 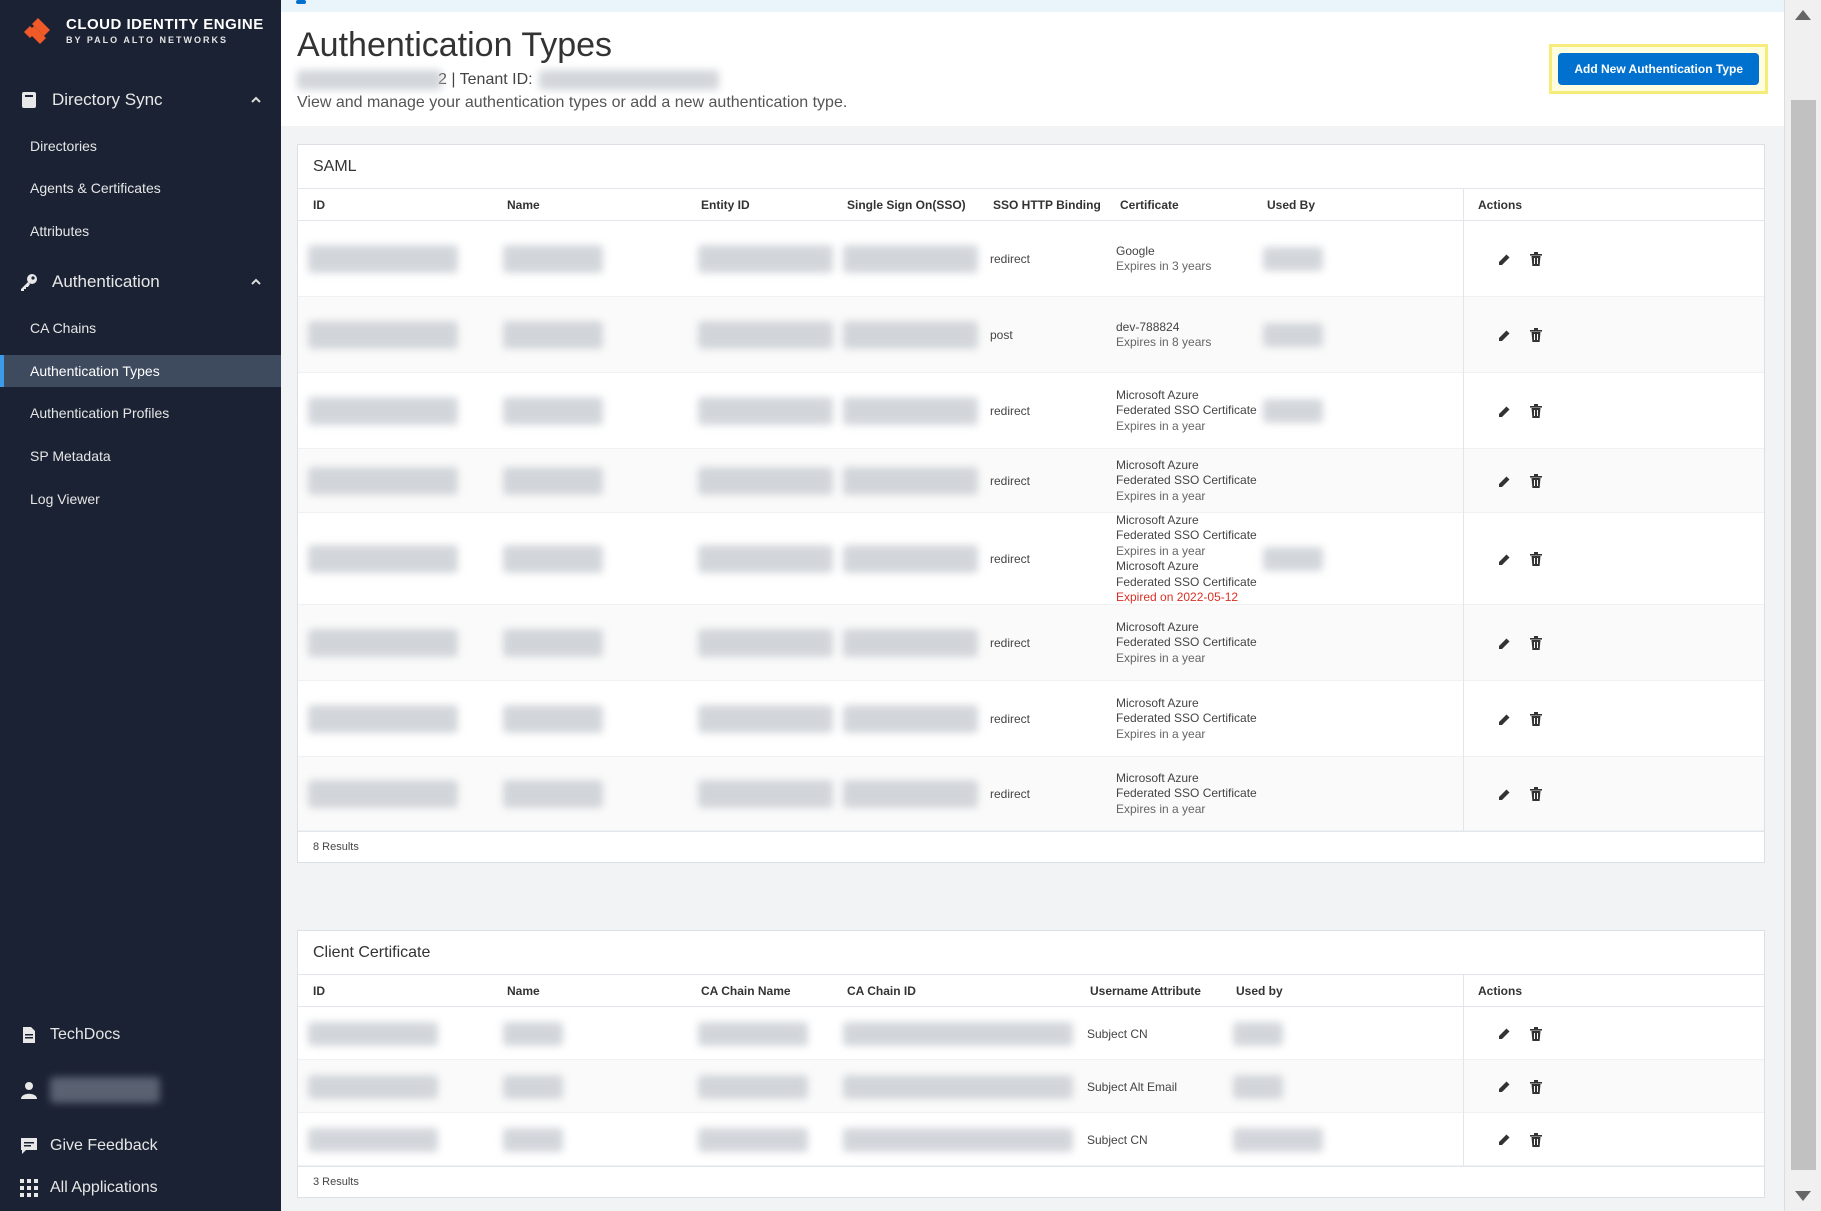 I want to click on nav-section-authentication: Authentication, so click(x=140, y=282).